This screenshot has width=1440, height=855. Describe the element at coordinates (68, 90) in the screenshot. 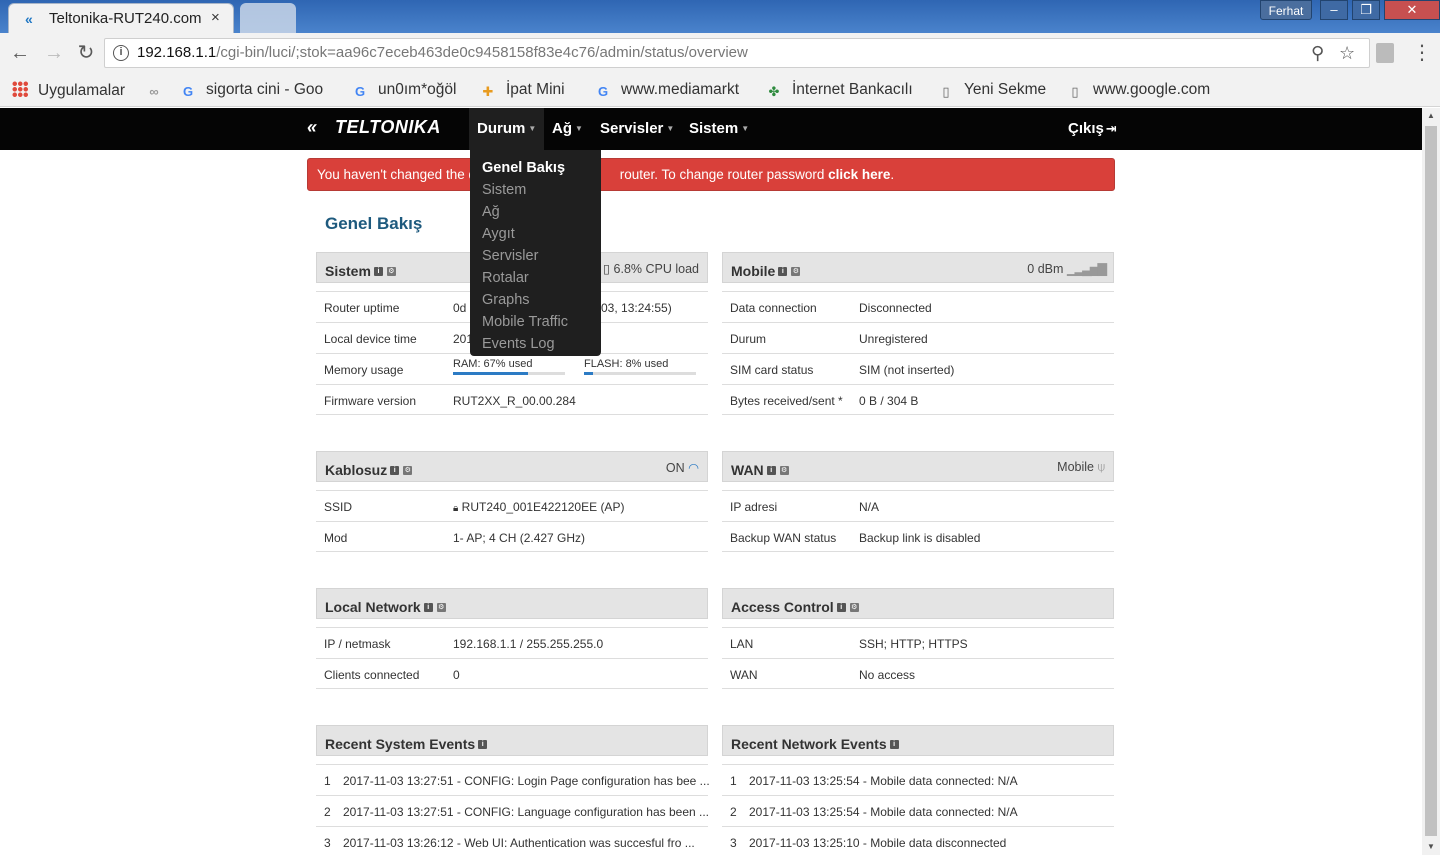

I see `bookmark-apps: Uygulamalar` at that location.